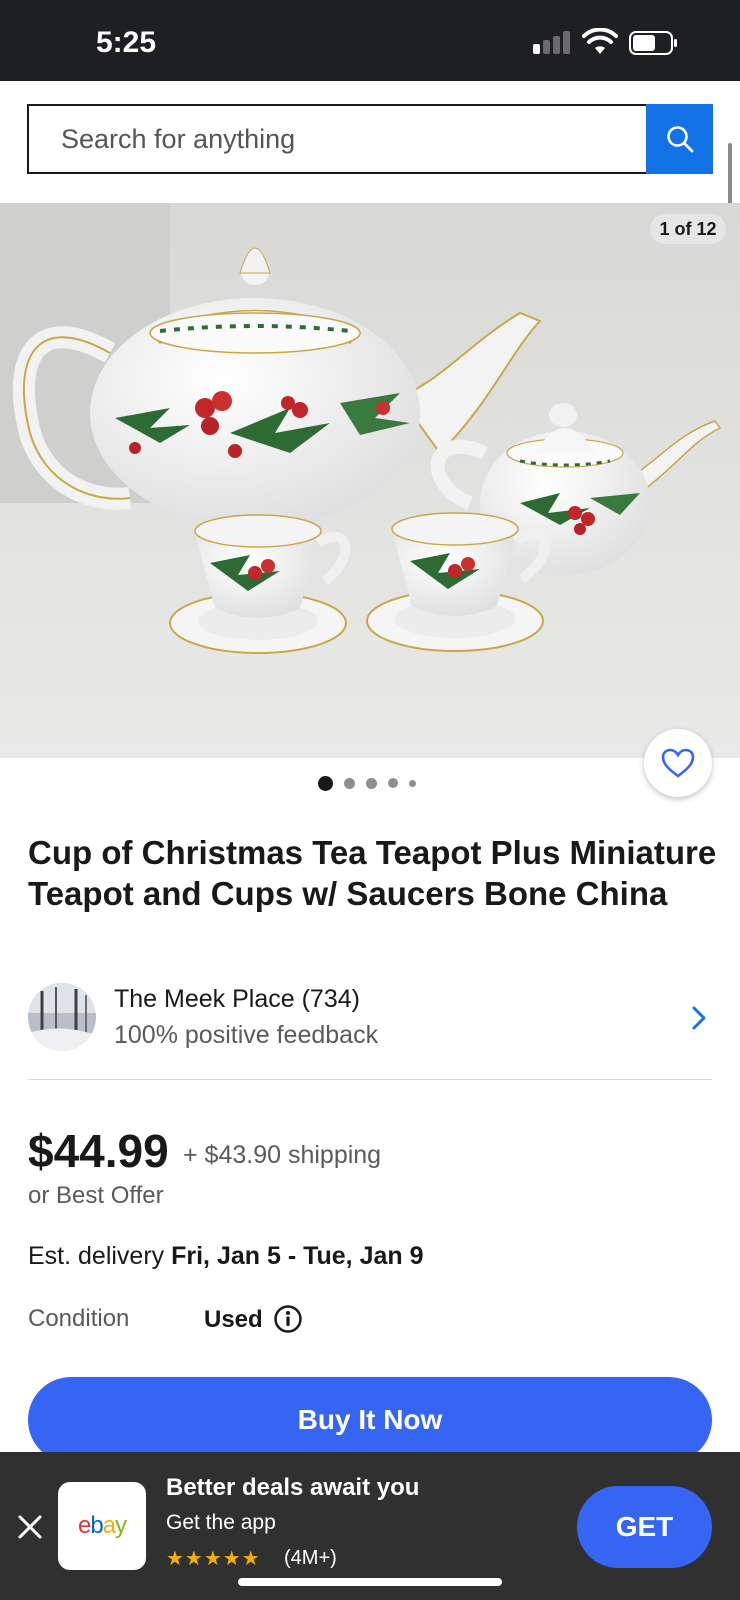 The width and height of the screenshot is (740, 1600). Describe the element at coordinates (100, 1256) in the screenshot. I see `delivery-label: Est. delivery` at that location.